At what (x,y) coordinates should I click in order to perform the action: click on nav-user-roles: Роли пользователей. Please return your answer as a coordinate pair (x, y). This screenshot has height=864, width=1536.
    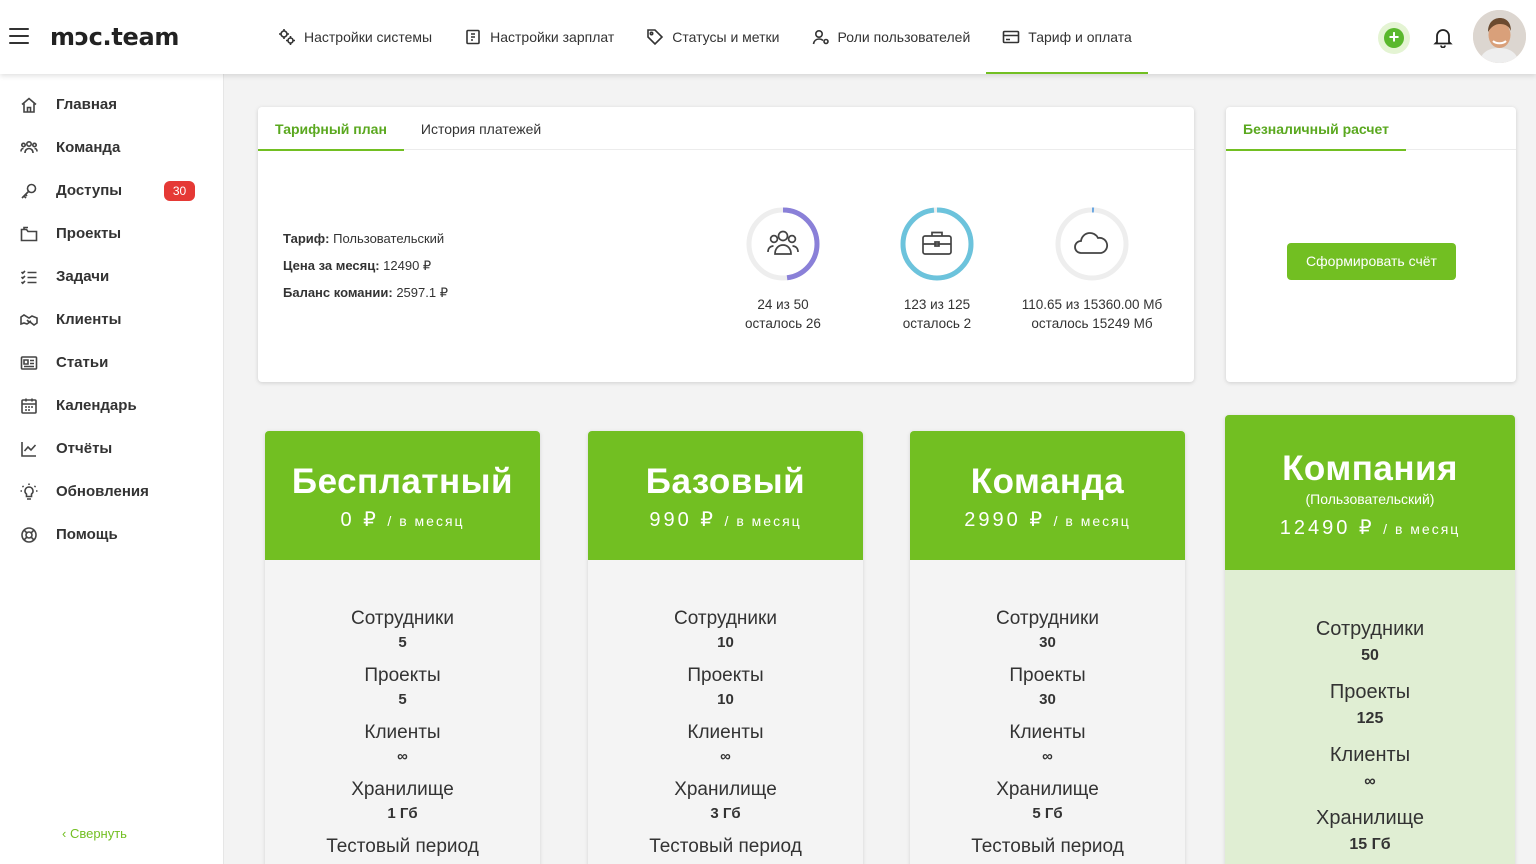
    Looking at the image, I should click on (891, 37).